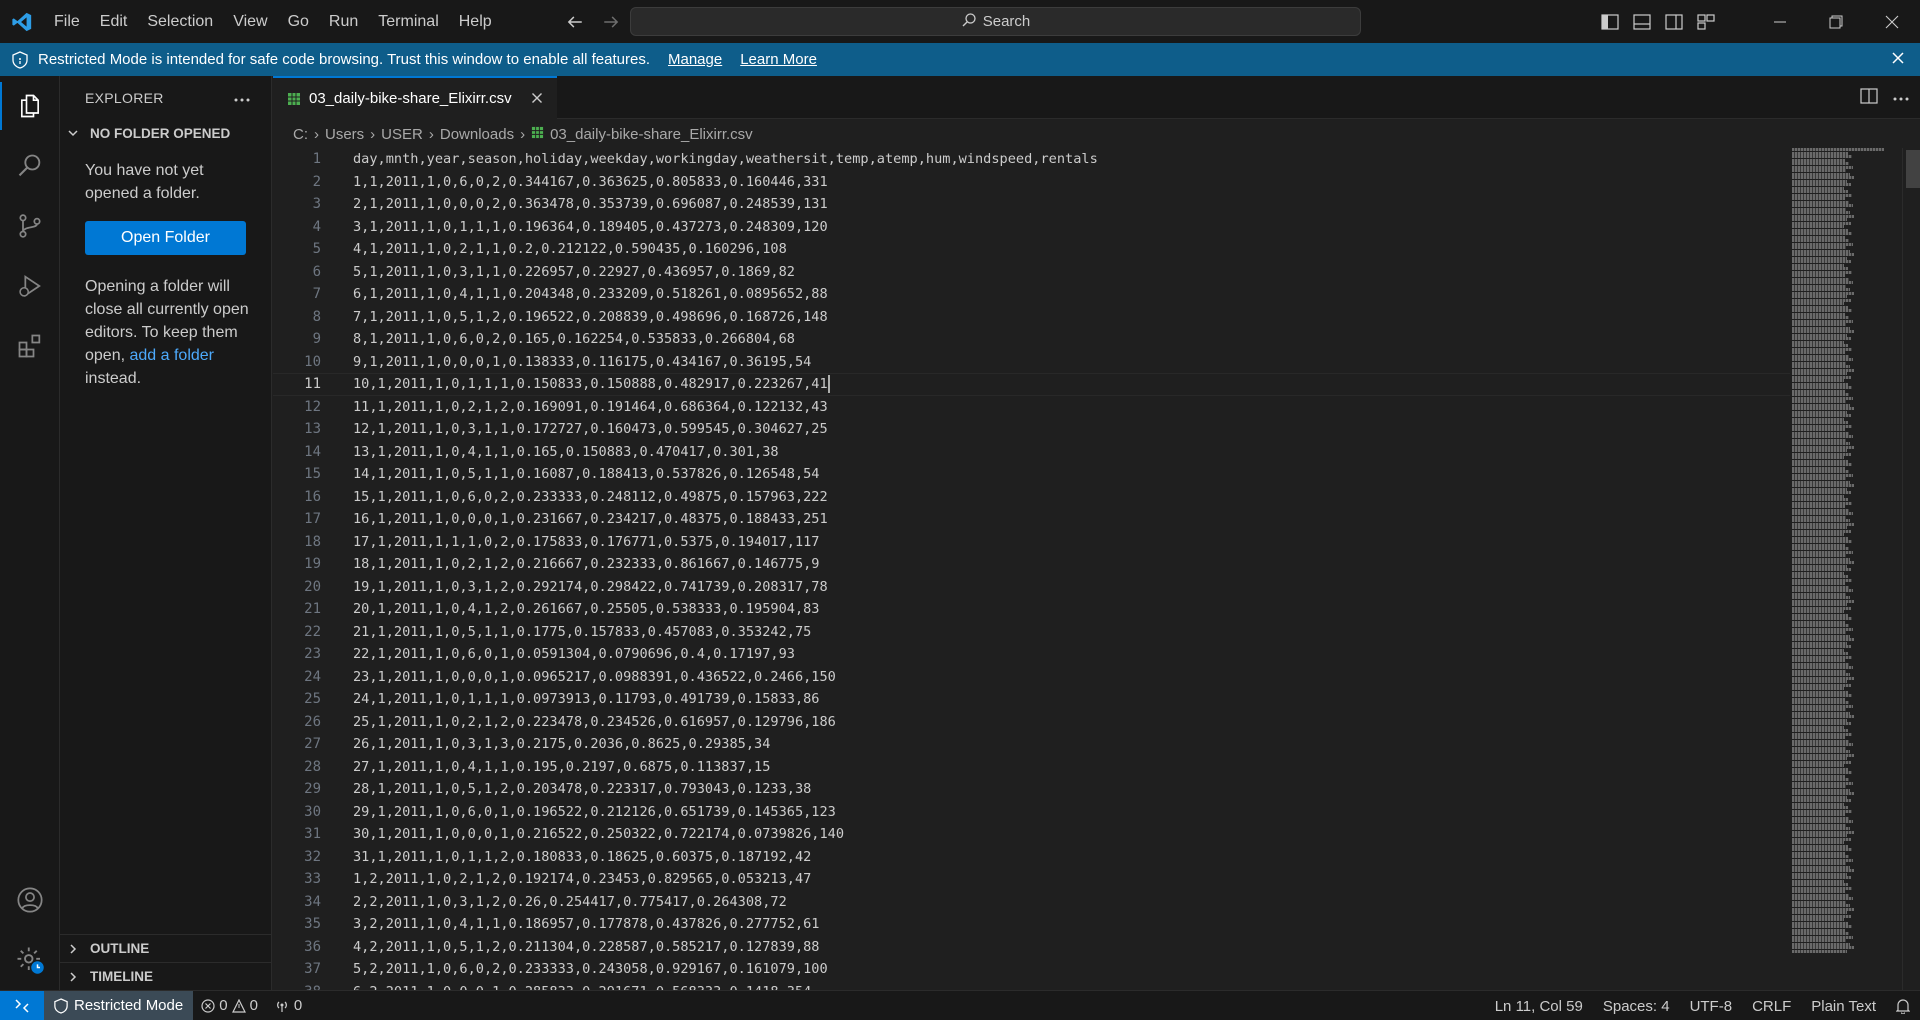 Image resolution: width=1920 pixels, height=1020 pixels. What do you see at coordinates (288, 1005) in the screenshot?
I see `ports-status: 0` at bounding box center [288, 1005].